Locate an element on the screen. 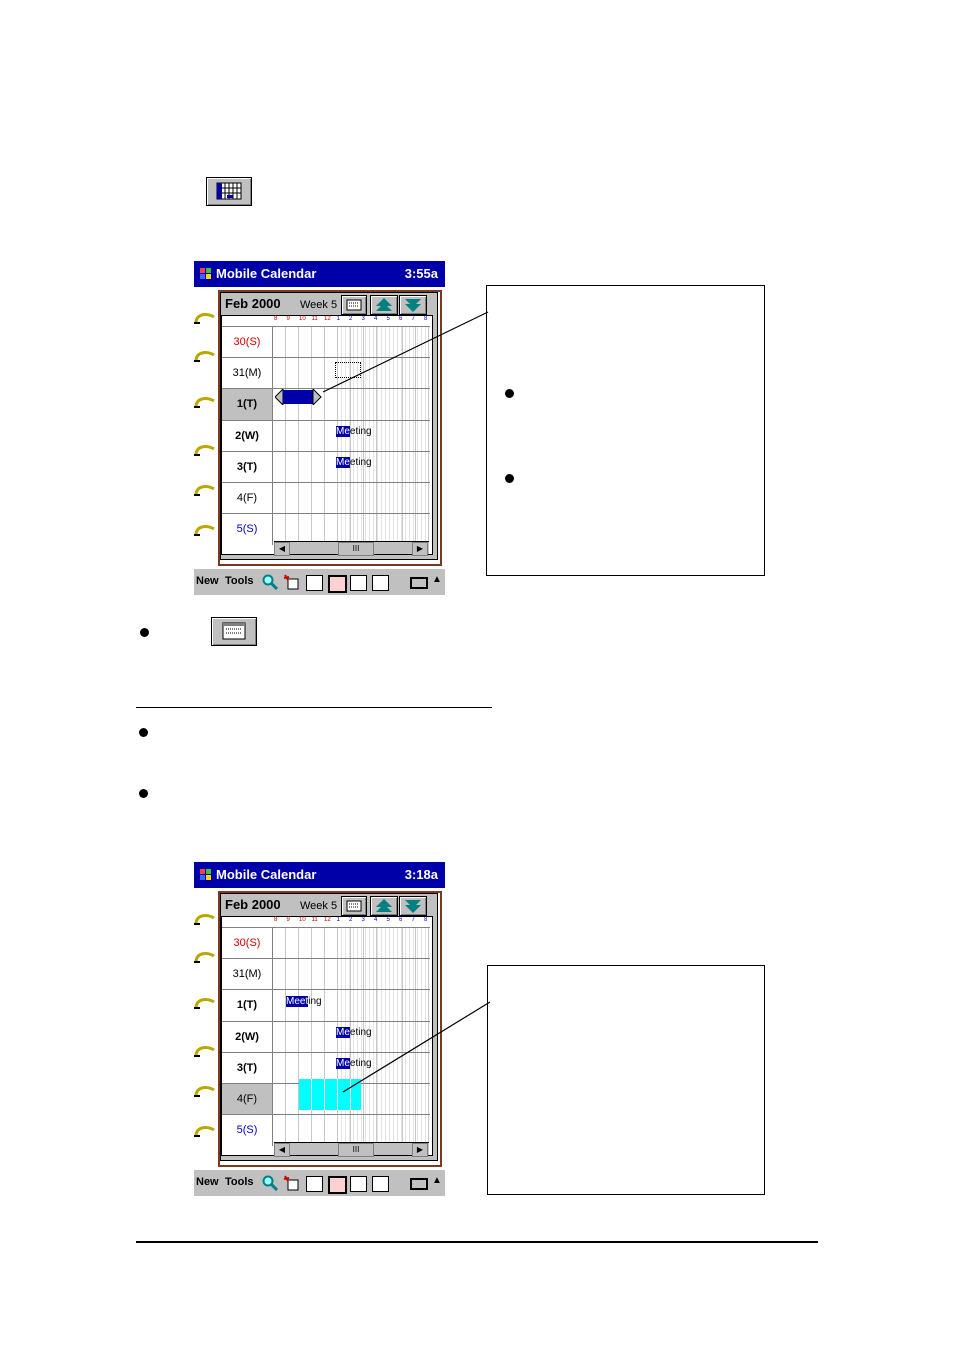  day-row: 30(S) is located at coordinates (326, 943).